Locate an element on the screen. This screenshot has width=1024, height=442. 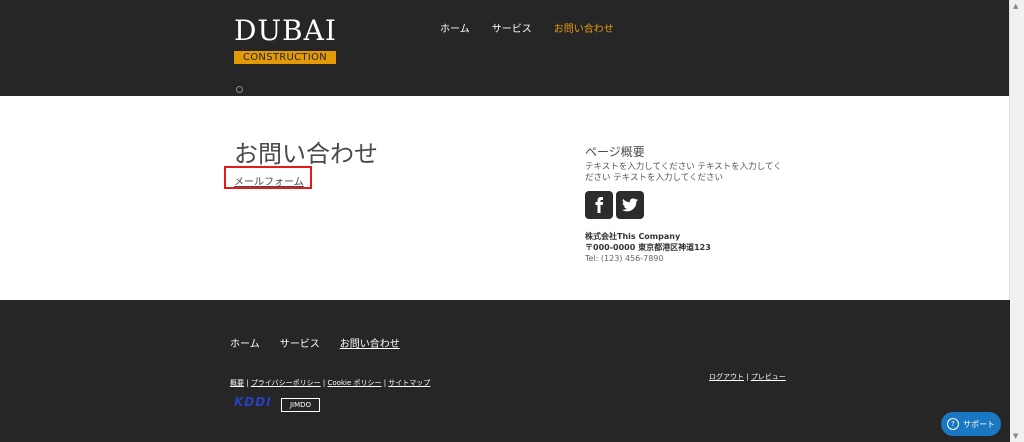
jimdo-logo: JIMDO is located at coordinates (300, 405).